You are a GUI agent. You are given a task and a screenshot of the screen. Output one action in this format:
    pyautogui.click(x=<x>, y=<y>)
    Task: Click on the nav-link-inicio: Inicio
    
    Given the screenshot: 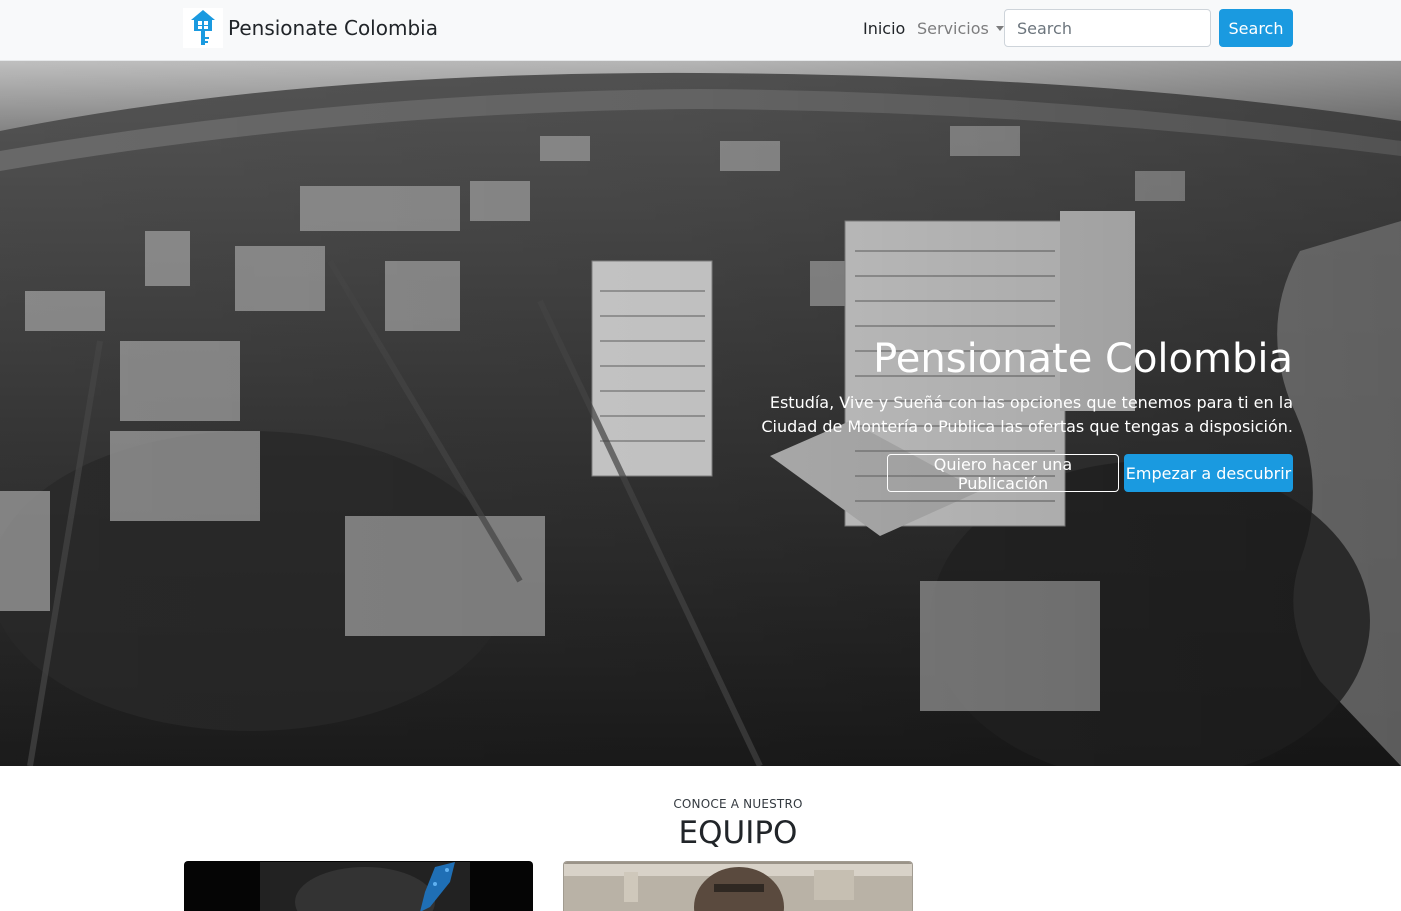 What is the action you would take?
    pyautogui.click(x=884, y=28)
    